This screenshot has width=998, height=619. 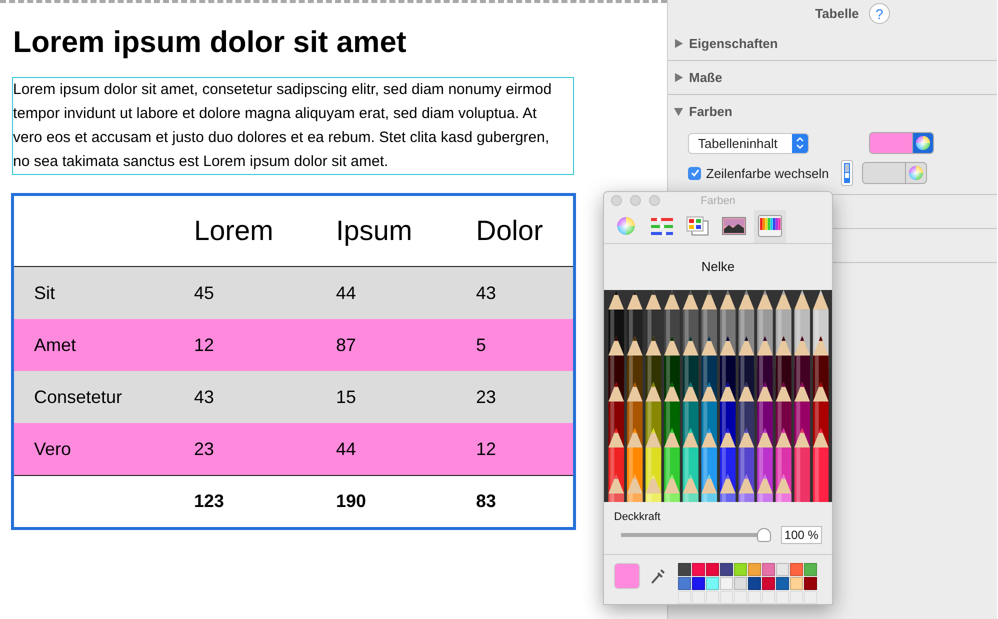 I want to click on section-header: Maße, so click(x=705, y=77).